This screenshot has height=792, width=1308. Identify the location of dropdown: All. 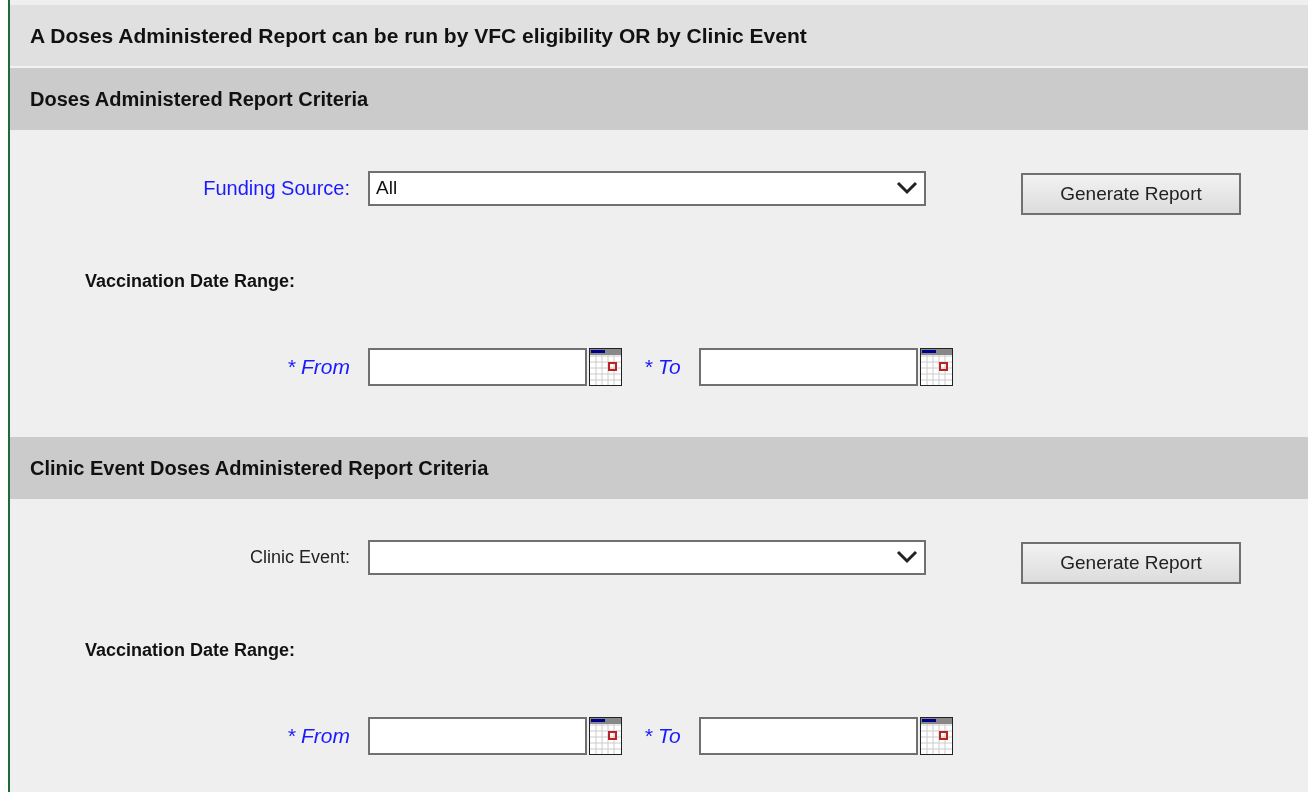
(647, 188).